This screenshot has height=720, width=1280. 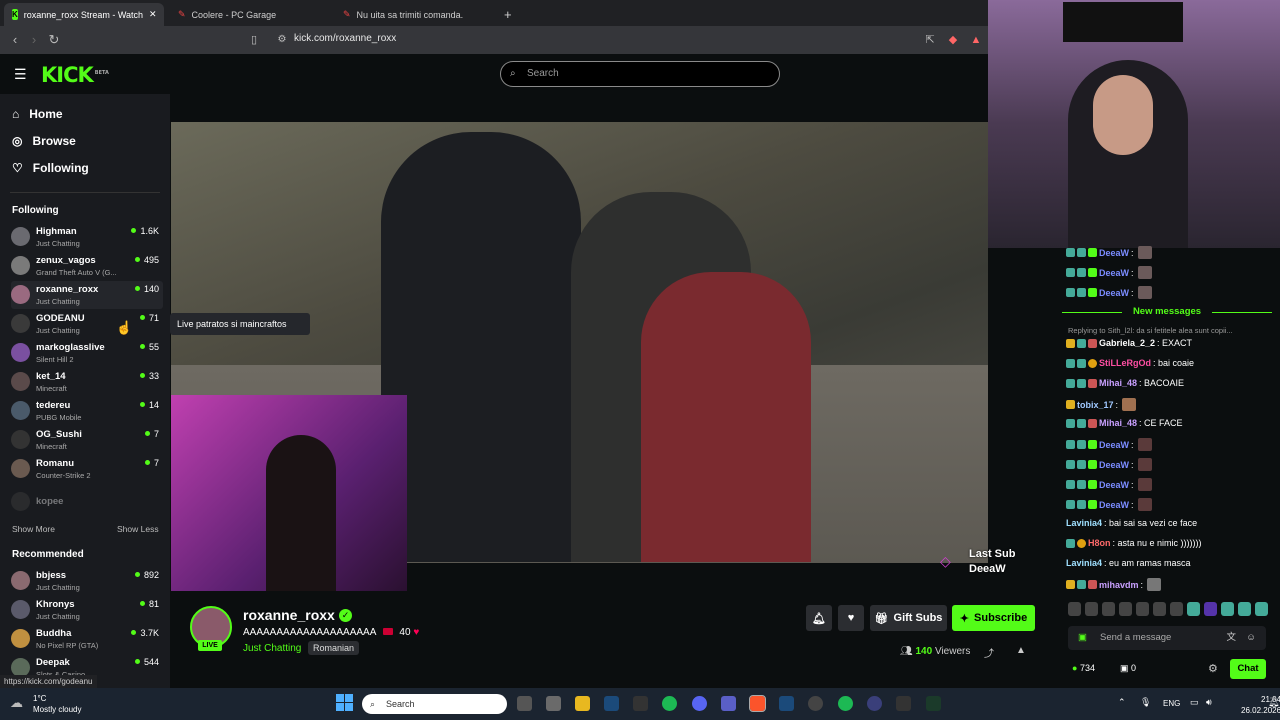 I want to click on store-icon, so click(x=553, y=703).